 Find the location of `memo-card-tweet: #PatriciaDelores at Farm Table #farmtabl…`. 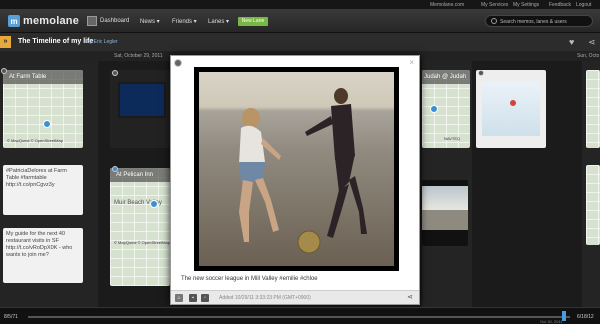

memo-card-tweet: #PatriciaDelores at Farm Table #farmtabl… is located at coordinates (43, 190).